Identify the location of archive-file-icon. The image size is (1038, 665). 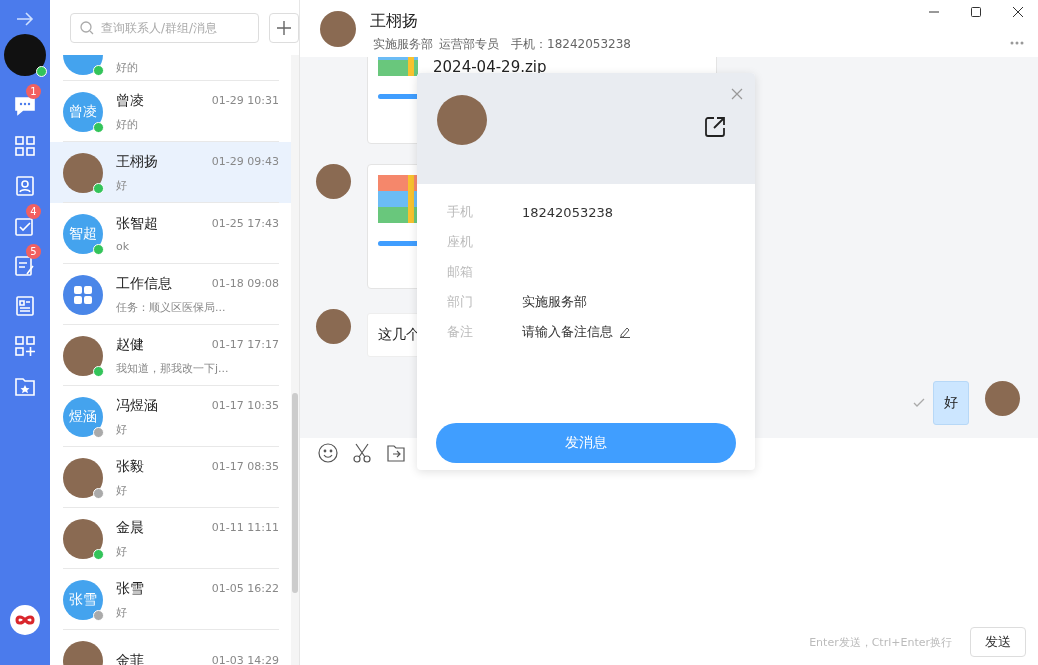
(398, 199).